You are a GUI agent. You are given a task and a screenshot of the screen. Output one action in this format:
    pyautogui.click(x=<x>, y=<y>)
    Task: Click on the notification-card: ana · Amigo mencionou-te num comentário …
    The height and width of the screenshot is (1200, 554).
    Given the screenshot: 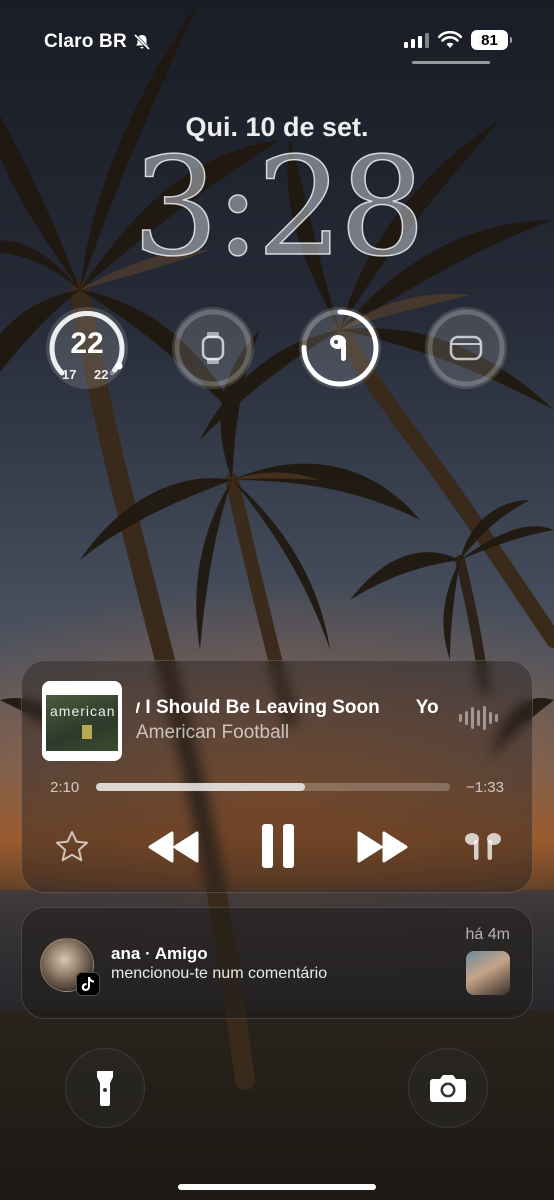 What is the action you would take?
    pyautogui.click(x=277, y=963)
    